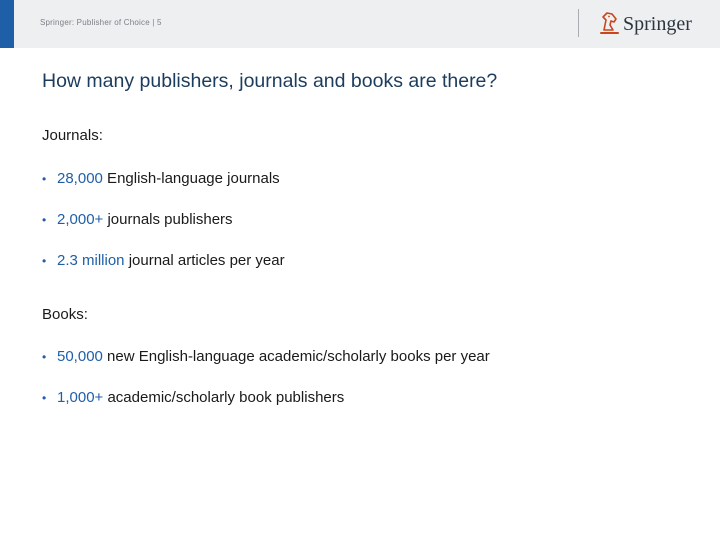 The height and width of the screenshot is (540, 720). I want to click on list-item: • 2.3 million journal articles per year, so click(163, 260).